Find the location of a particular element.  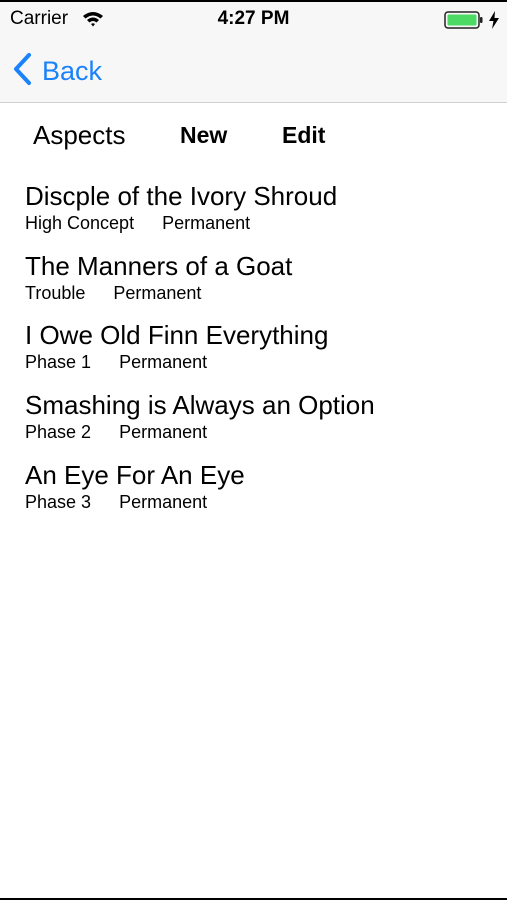

charging-icon is located at coordinates (494, 22).